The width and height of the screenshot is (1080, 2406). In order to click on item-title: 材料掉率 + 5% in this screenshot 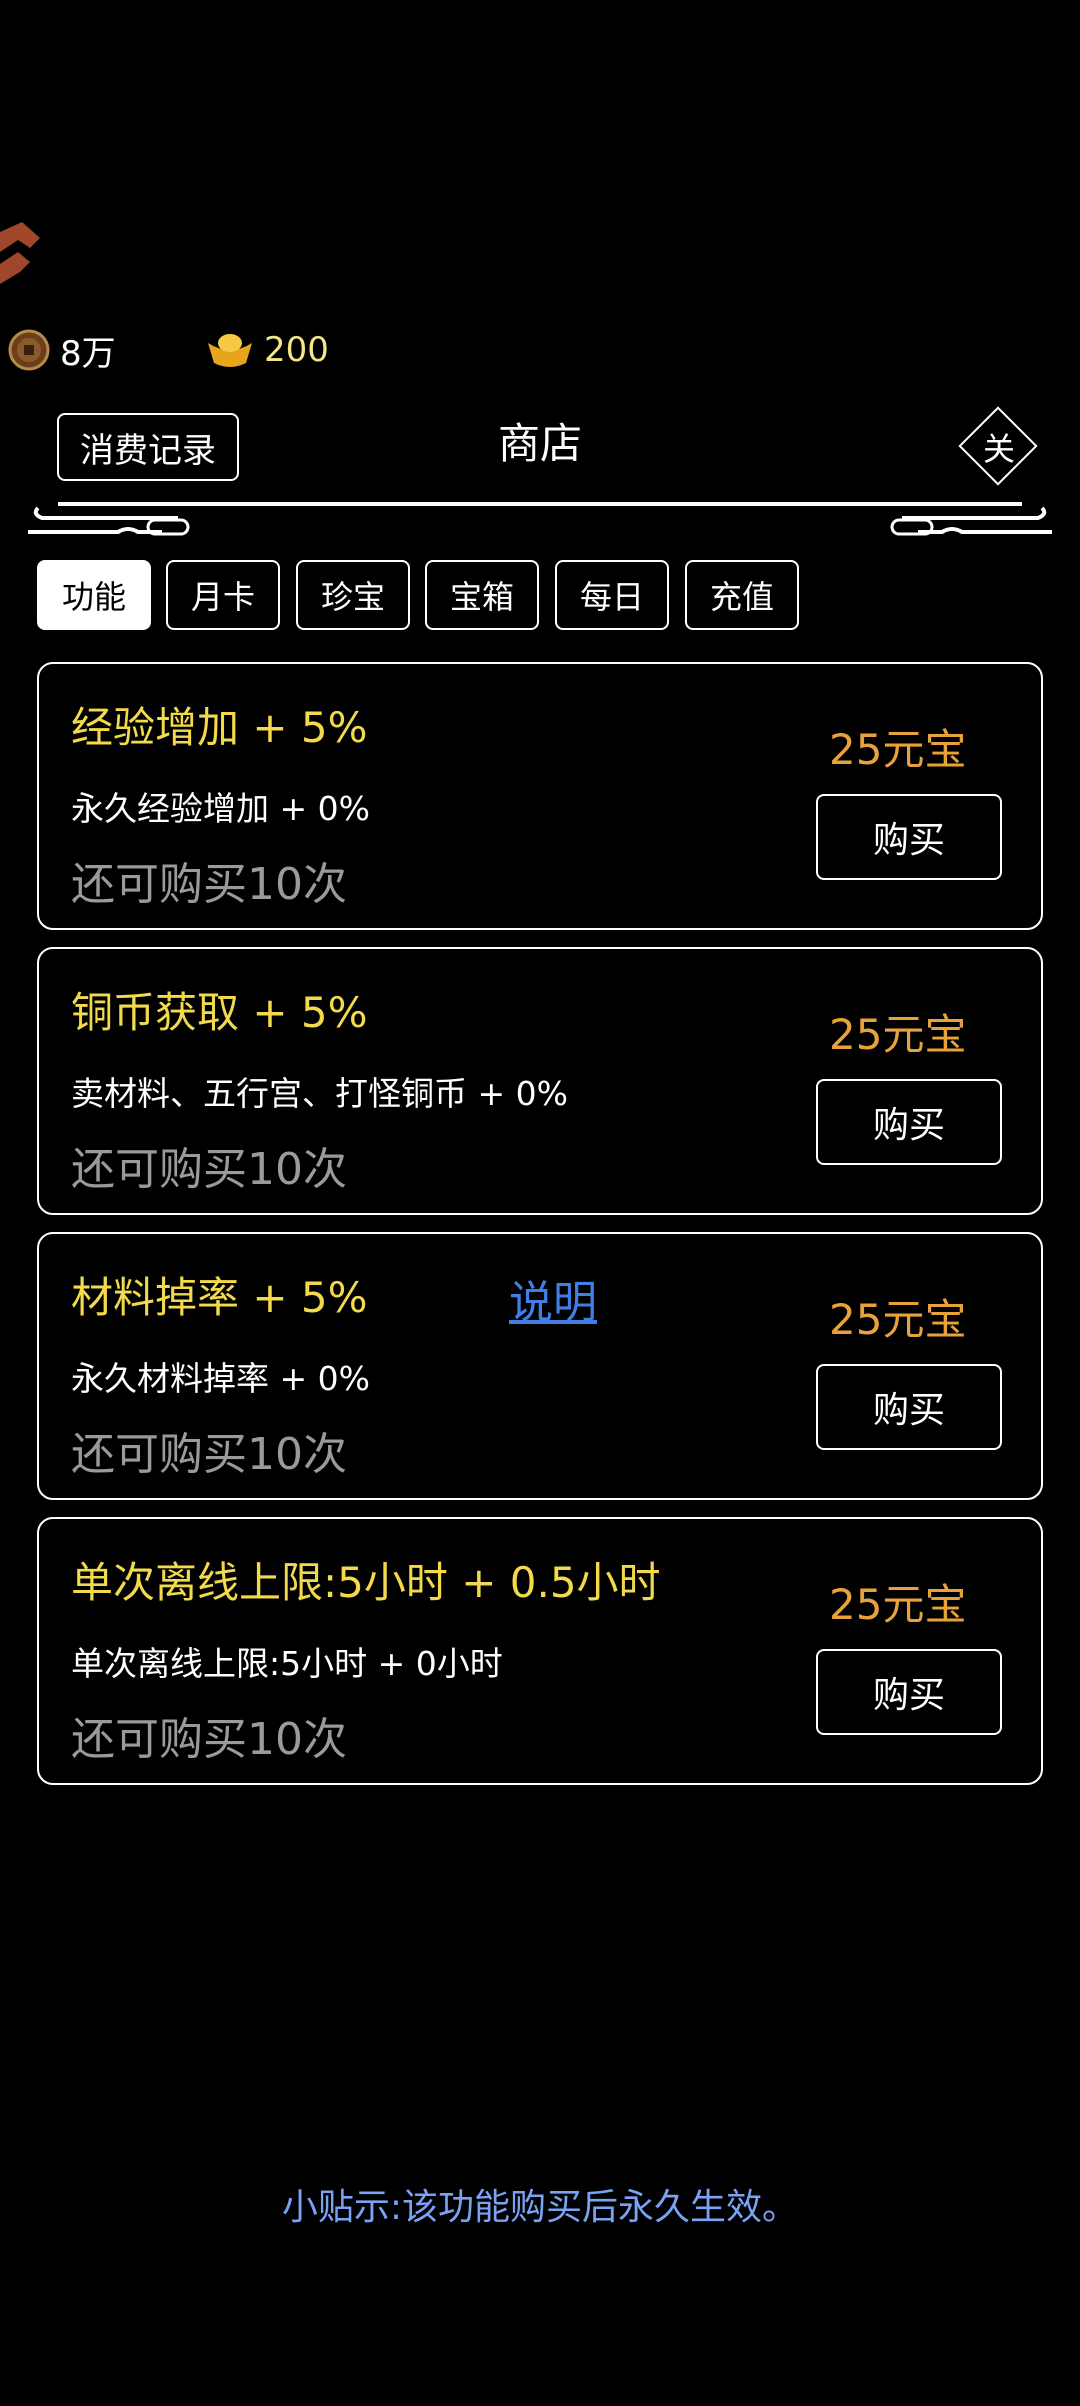, I will do `click(219, 1297)`.